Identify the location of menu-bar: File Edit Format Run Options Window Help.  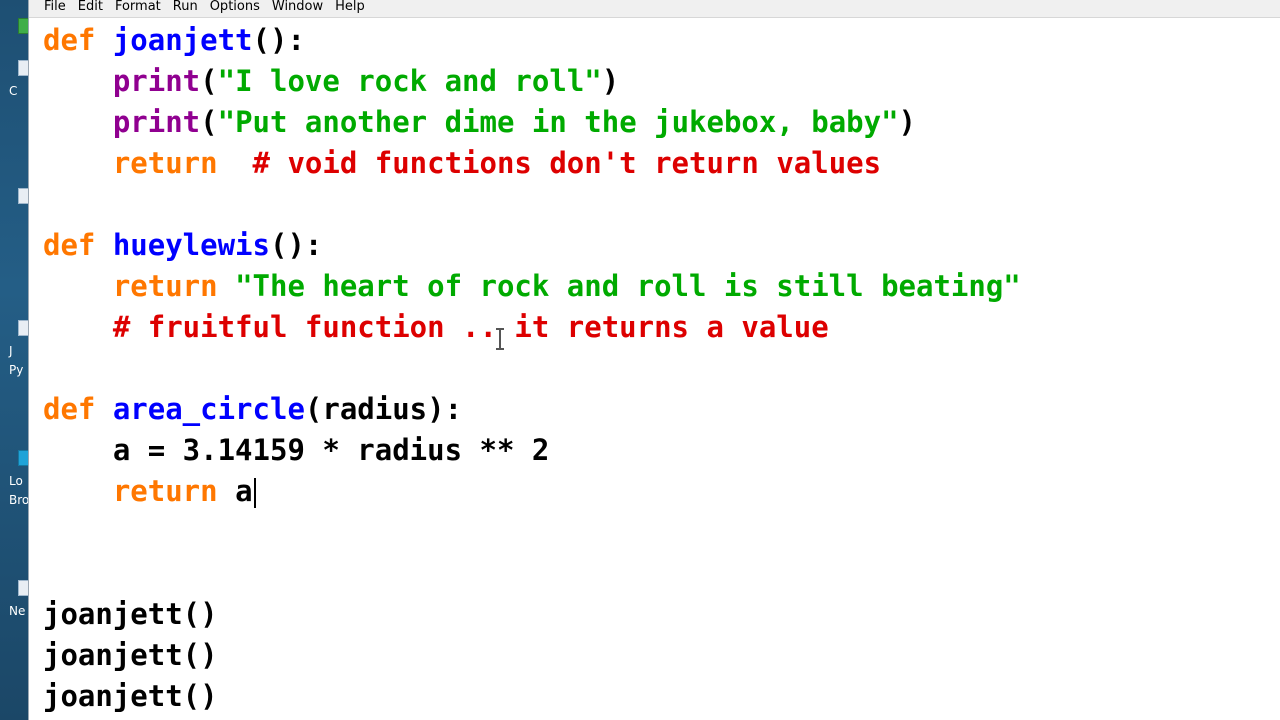
(654, 9).